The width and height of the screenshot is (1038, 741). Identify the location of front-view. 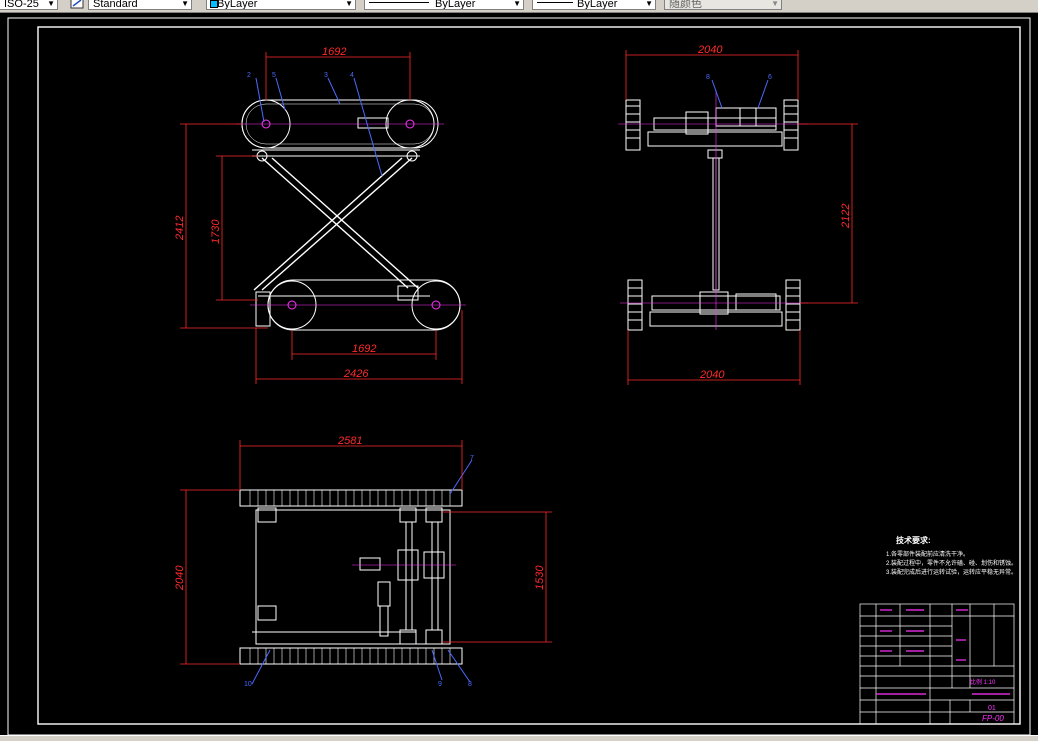
(351, 204).